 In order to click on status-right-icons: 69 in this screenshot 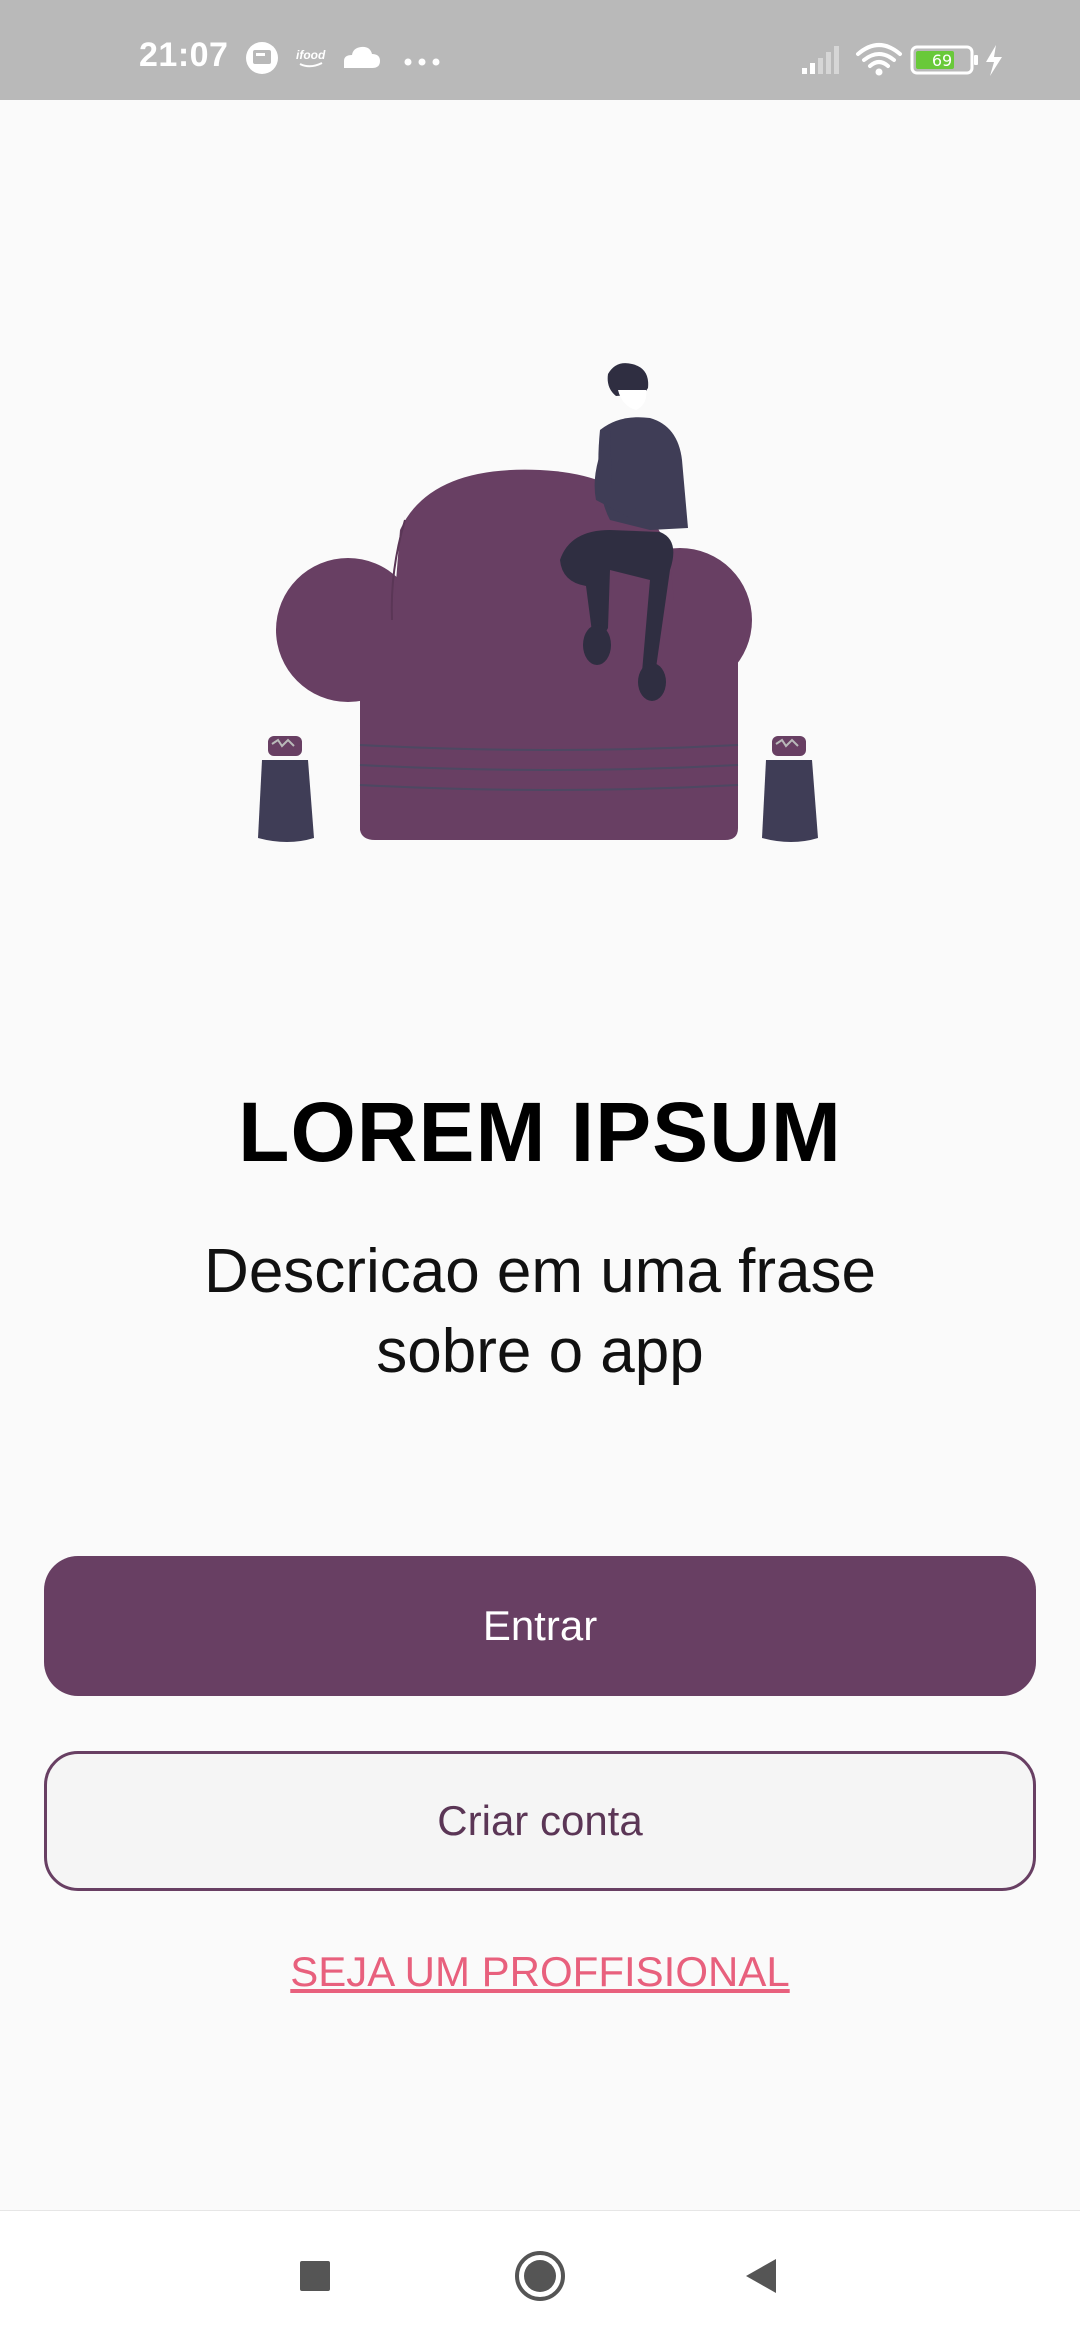, I will do `click(902, 59)`.